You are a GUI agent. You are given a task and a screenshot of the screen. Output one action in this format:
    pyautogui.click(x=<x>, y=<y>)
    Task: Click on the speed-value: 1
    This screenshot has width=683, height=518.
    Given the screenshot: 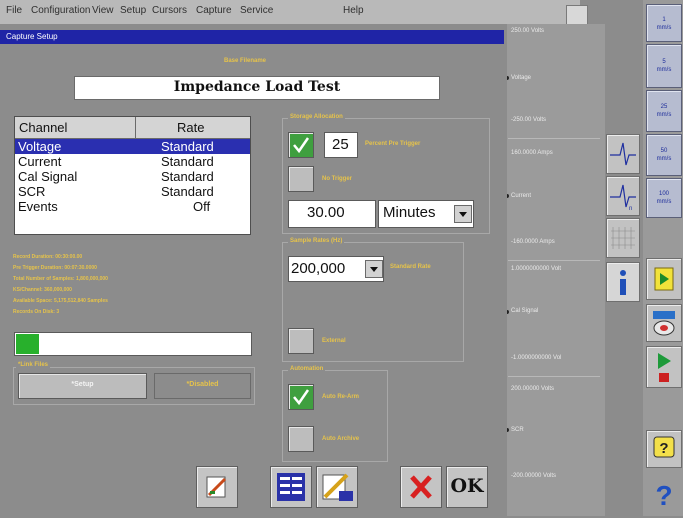 What is the action you would take?
    pyautogui.click(x=664, y=20)
    